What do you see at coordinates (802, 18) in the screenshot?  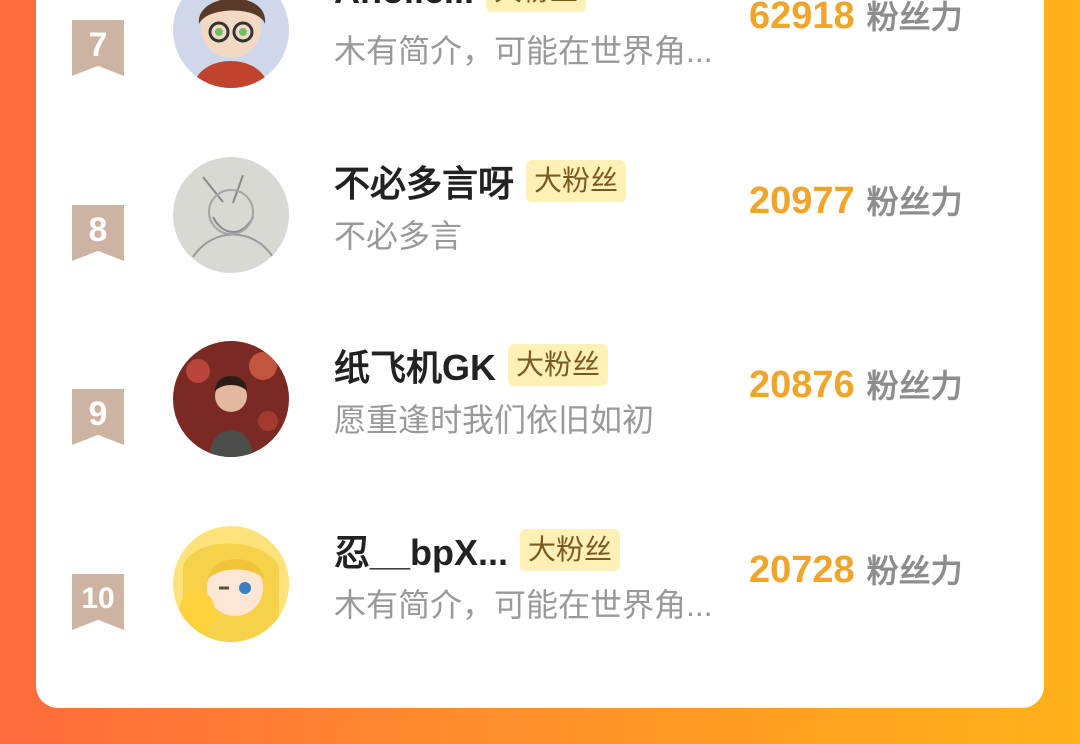 I see `fan-power-score: 62918` at bounding box center [802, 18].